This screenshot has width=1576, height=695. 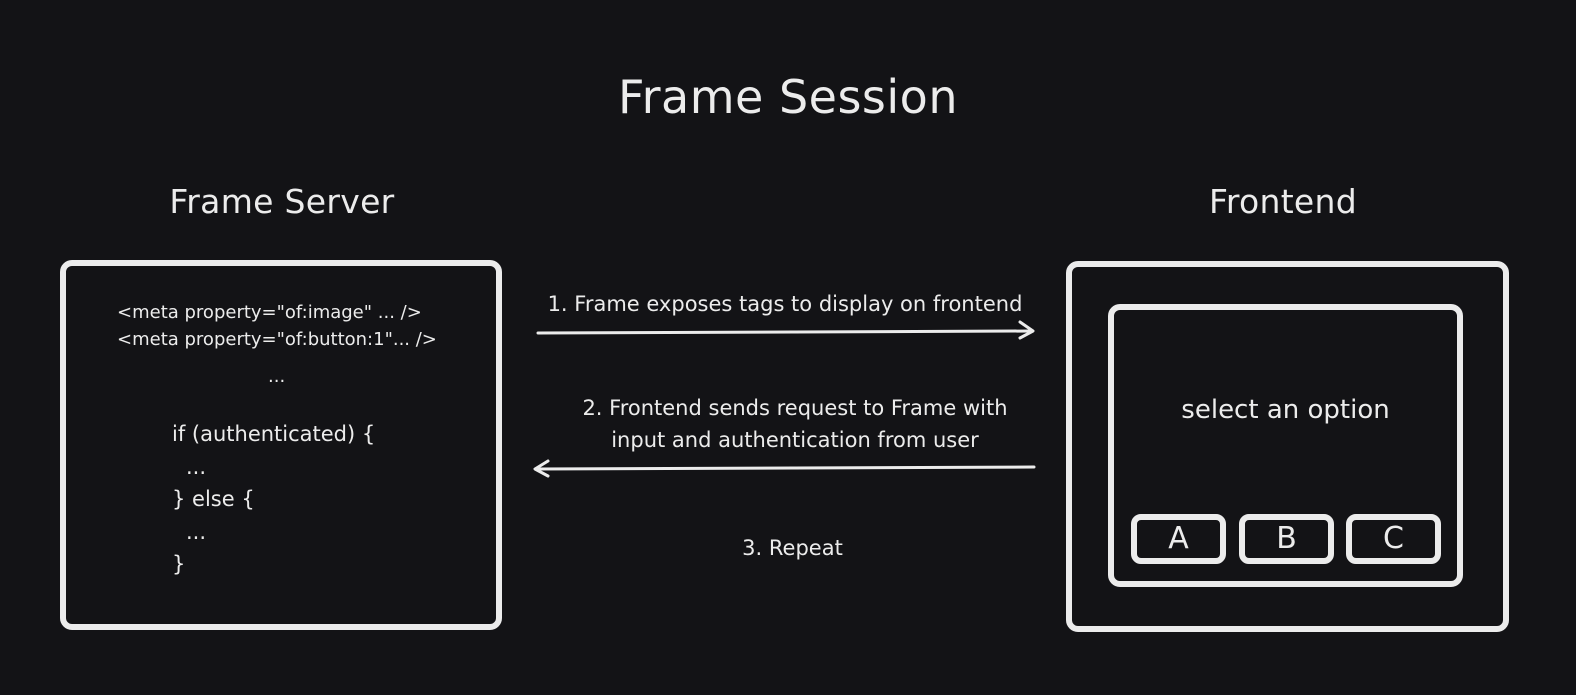 What do you see at coordinates (784, 399) in the screenshot?
I see `flow-arrows` at bounding box center [784, 399].